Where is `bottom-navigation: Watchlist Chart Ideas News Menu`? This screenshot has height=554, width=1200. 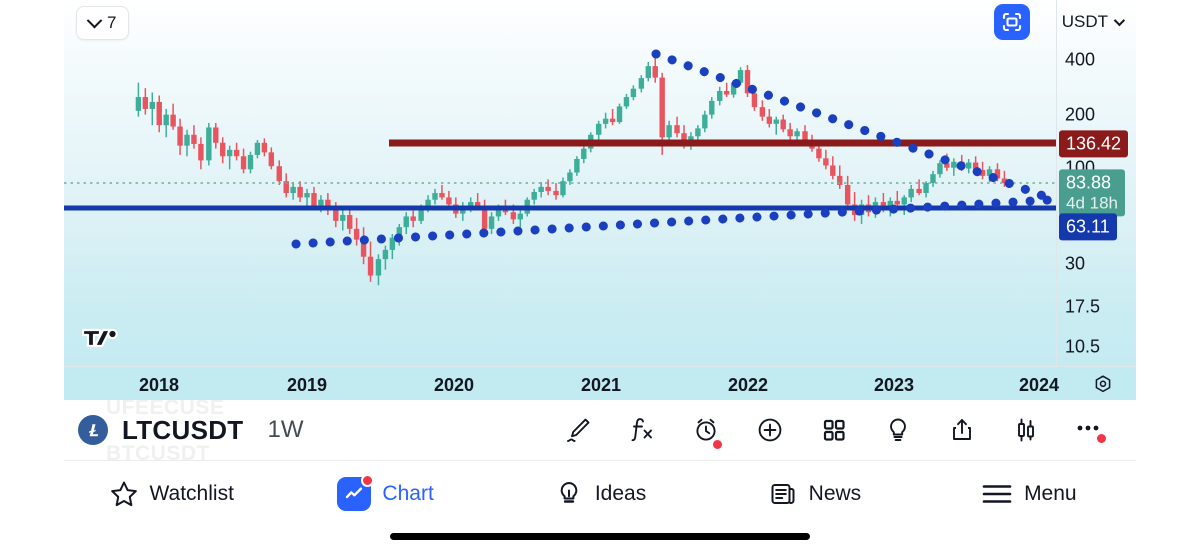
bottom-navigation: Watchlist Chart Ideas News Menu is located at coordinates (600, 493).